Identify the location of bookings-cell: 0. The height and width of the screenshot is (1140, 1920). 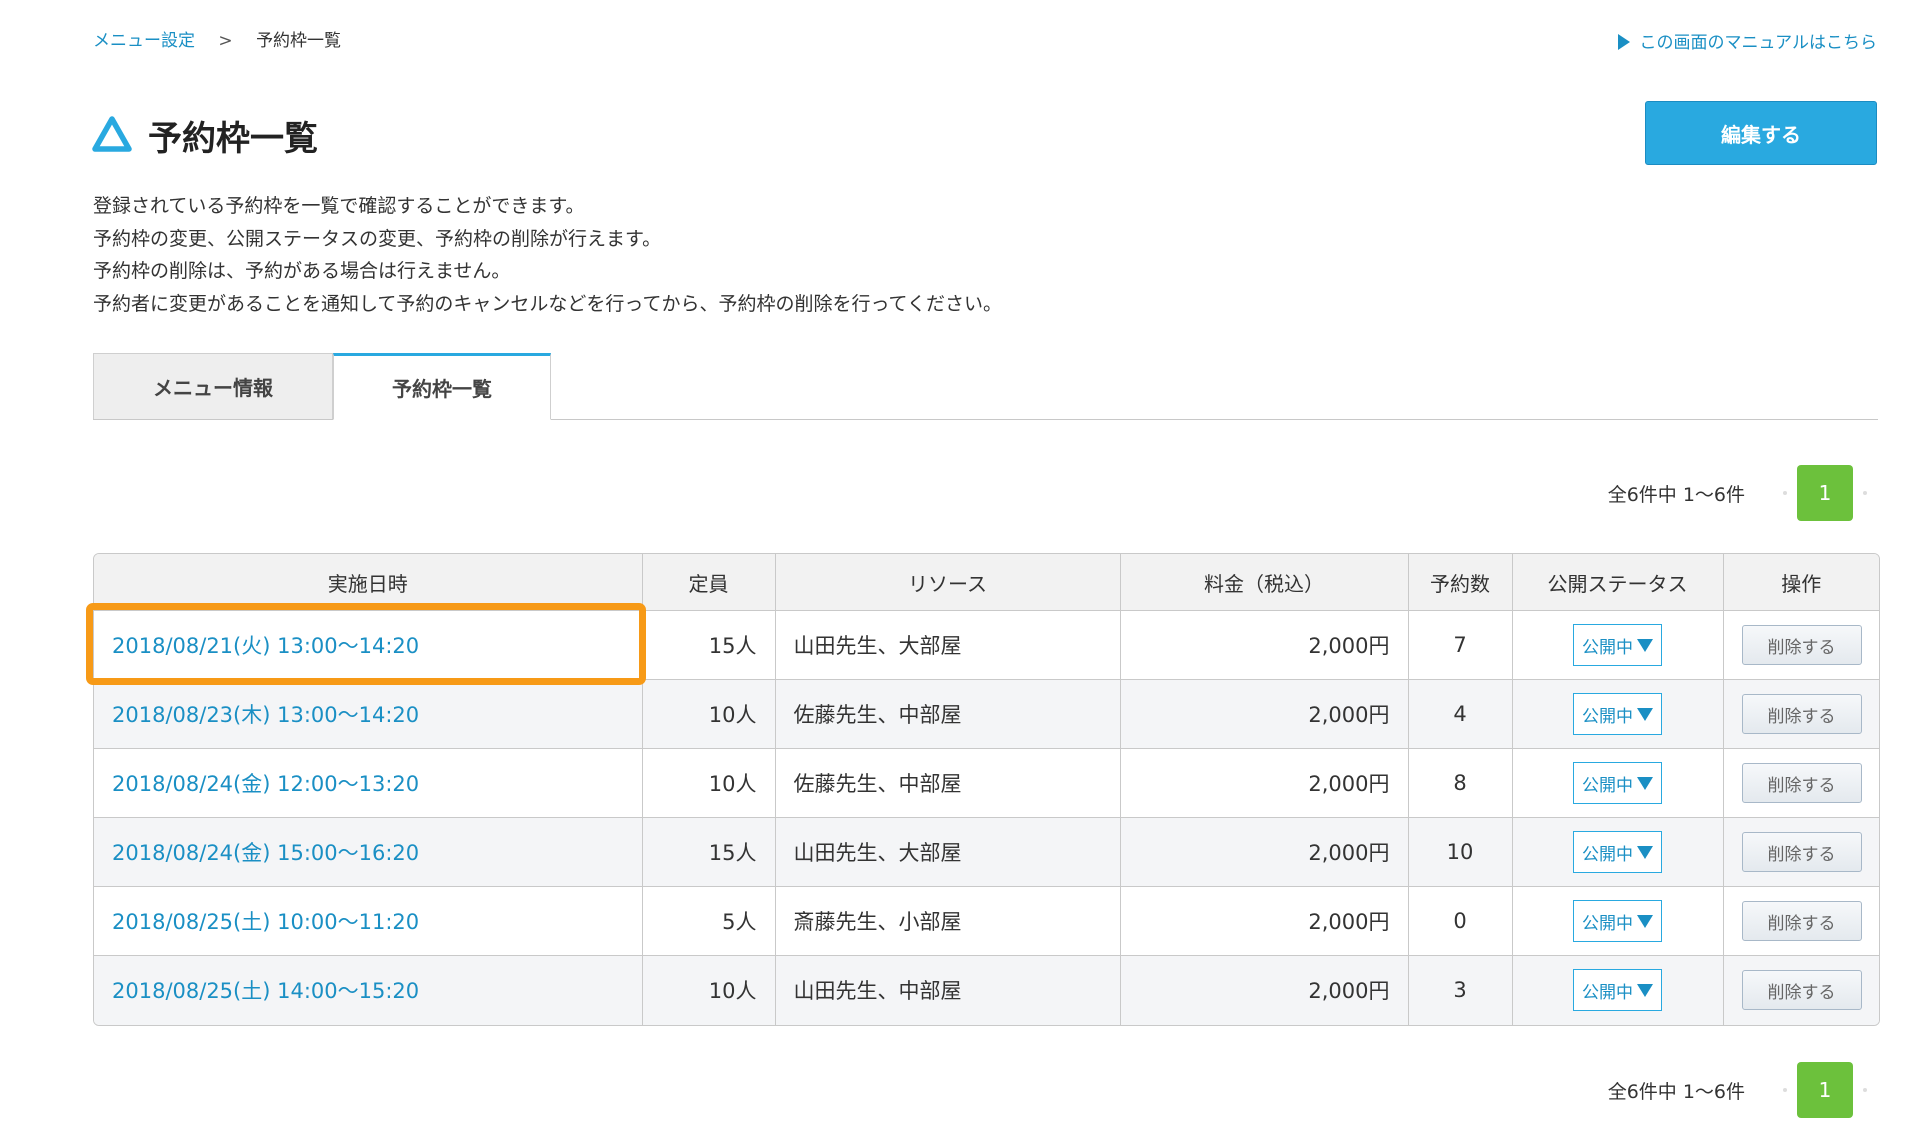
(1459, 921).